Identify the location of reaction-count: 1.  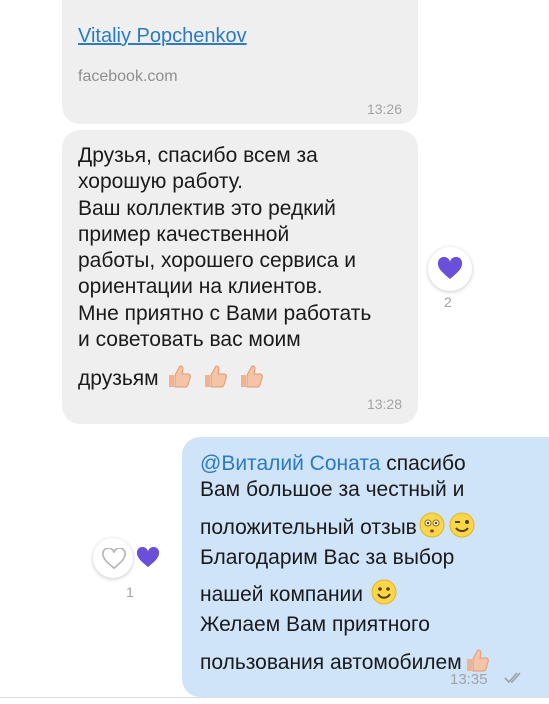
(130, 592).